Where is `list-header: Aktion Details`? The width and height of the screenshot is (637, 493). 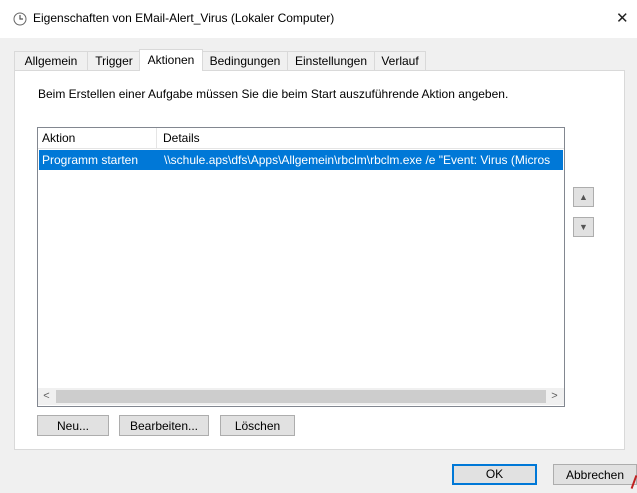
list-header: Aktion Details is located at coordinates (301, 138).